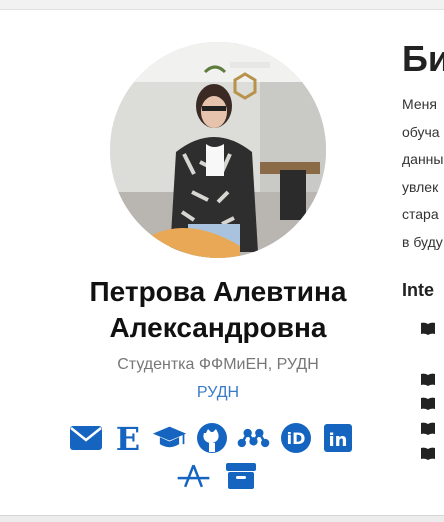 This screenshot has height=522, width=444. I want to click on svg-text: in, so click(337, 440).